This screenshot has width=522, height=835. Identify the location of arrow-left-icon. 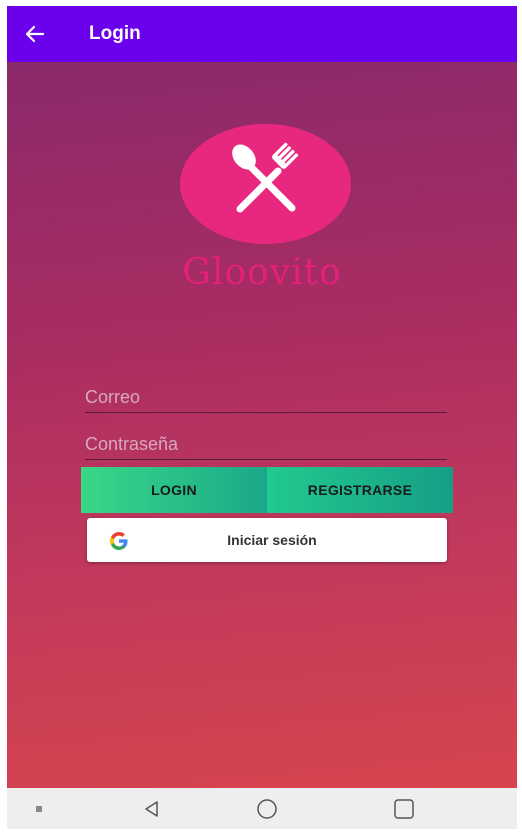
(35, 34).